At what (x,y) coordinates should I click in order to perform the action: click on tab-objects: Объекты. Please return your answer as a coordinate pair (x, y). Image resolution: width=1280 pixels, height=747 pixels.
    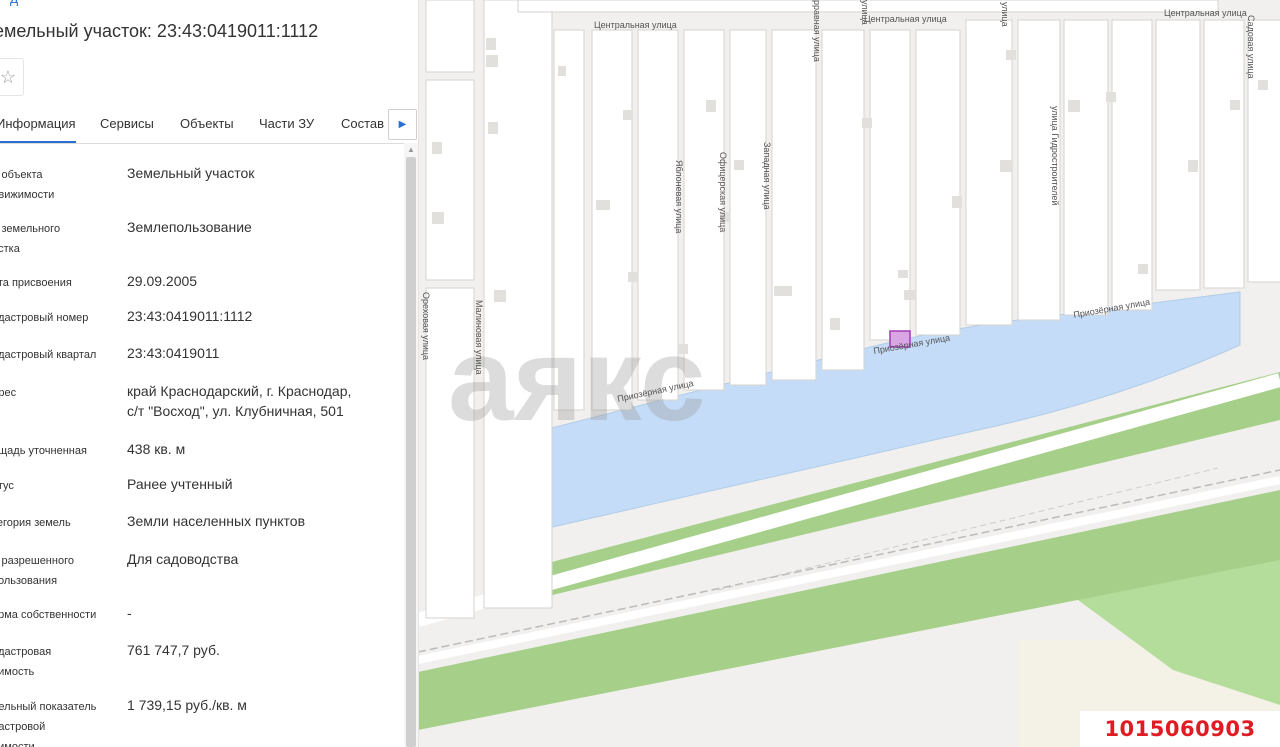
    Looking at the image, I should click on (207, 123).